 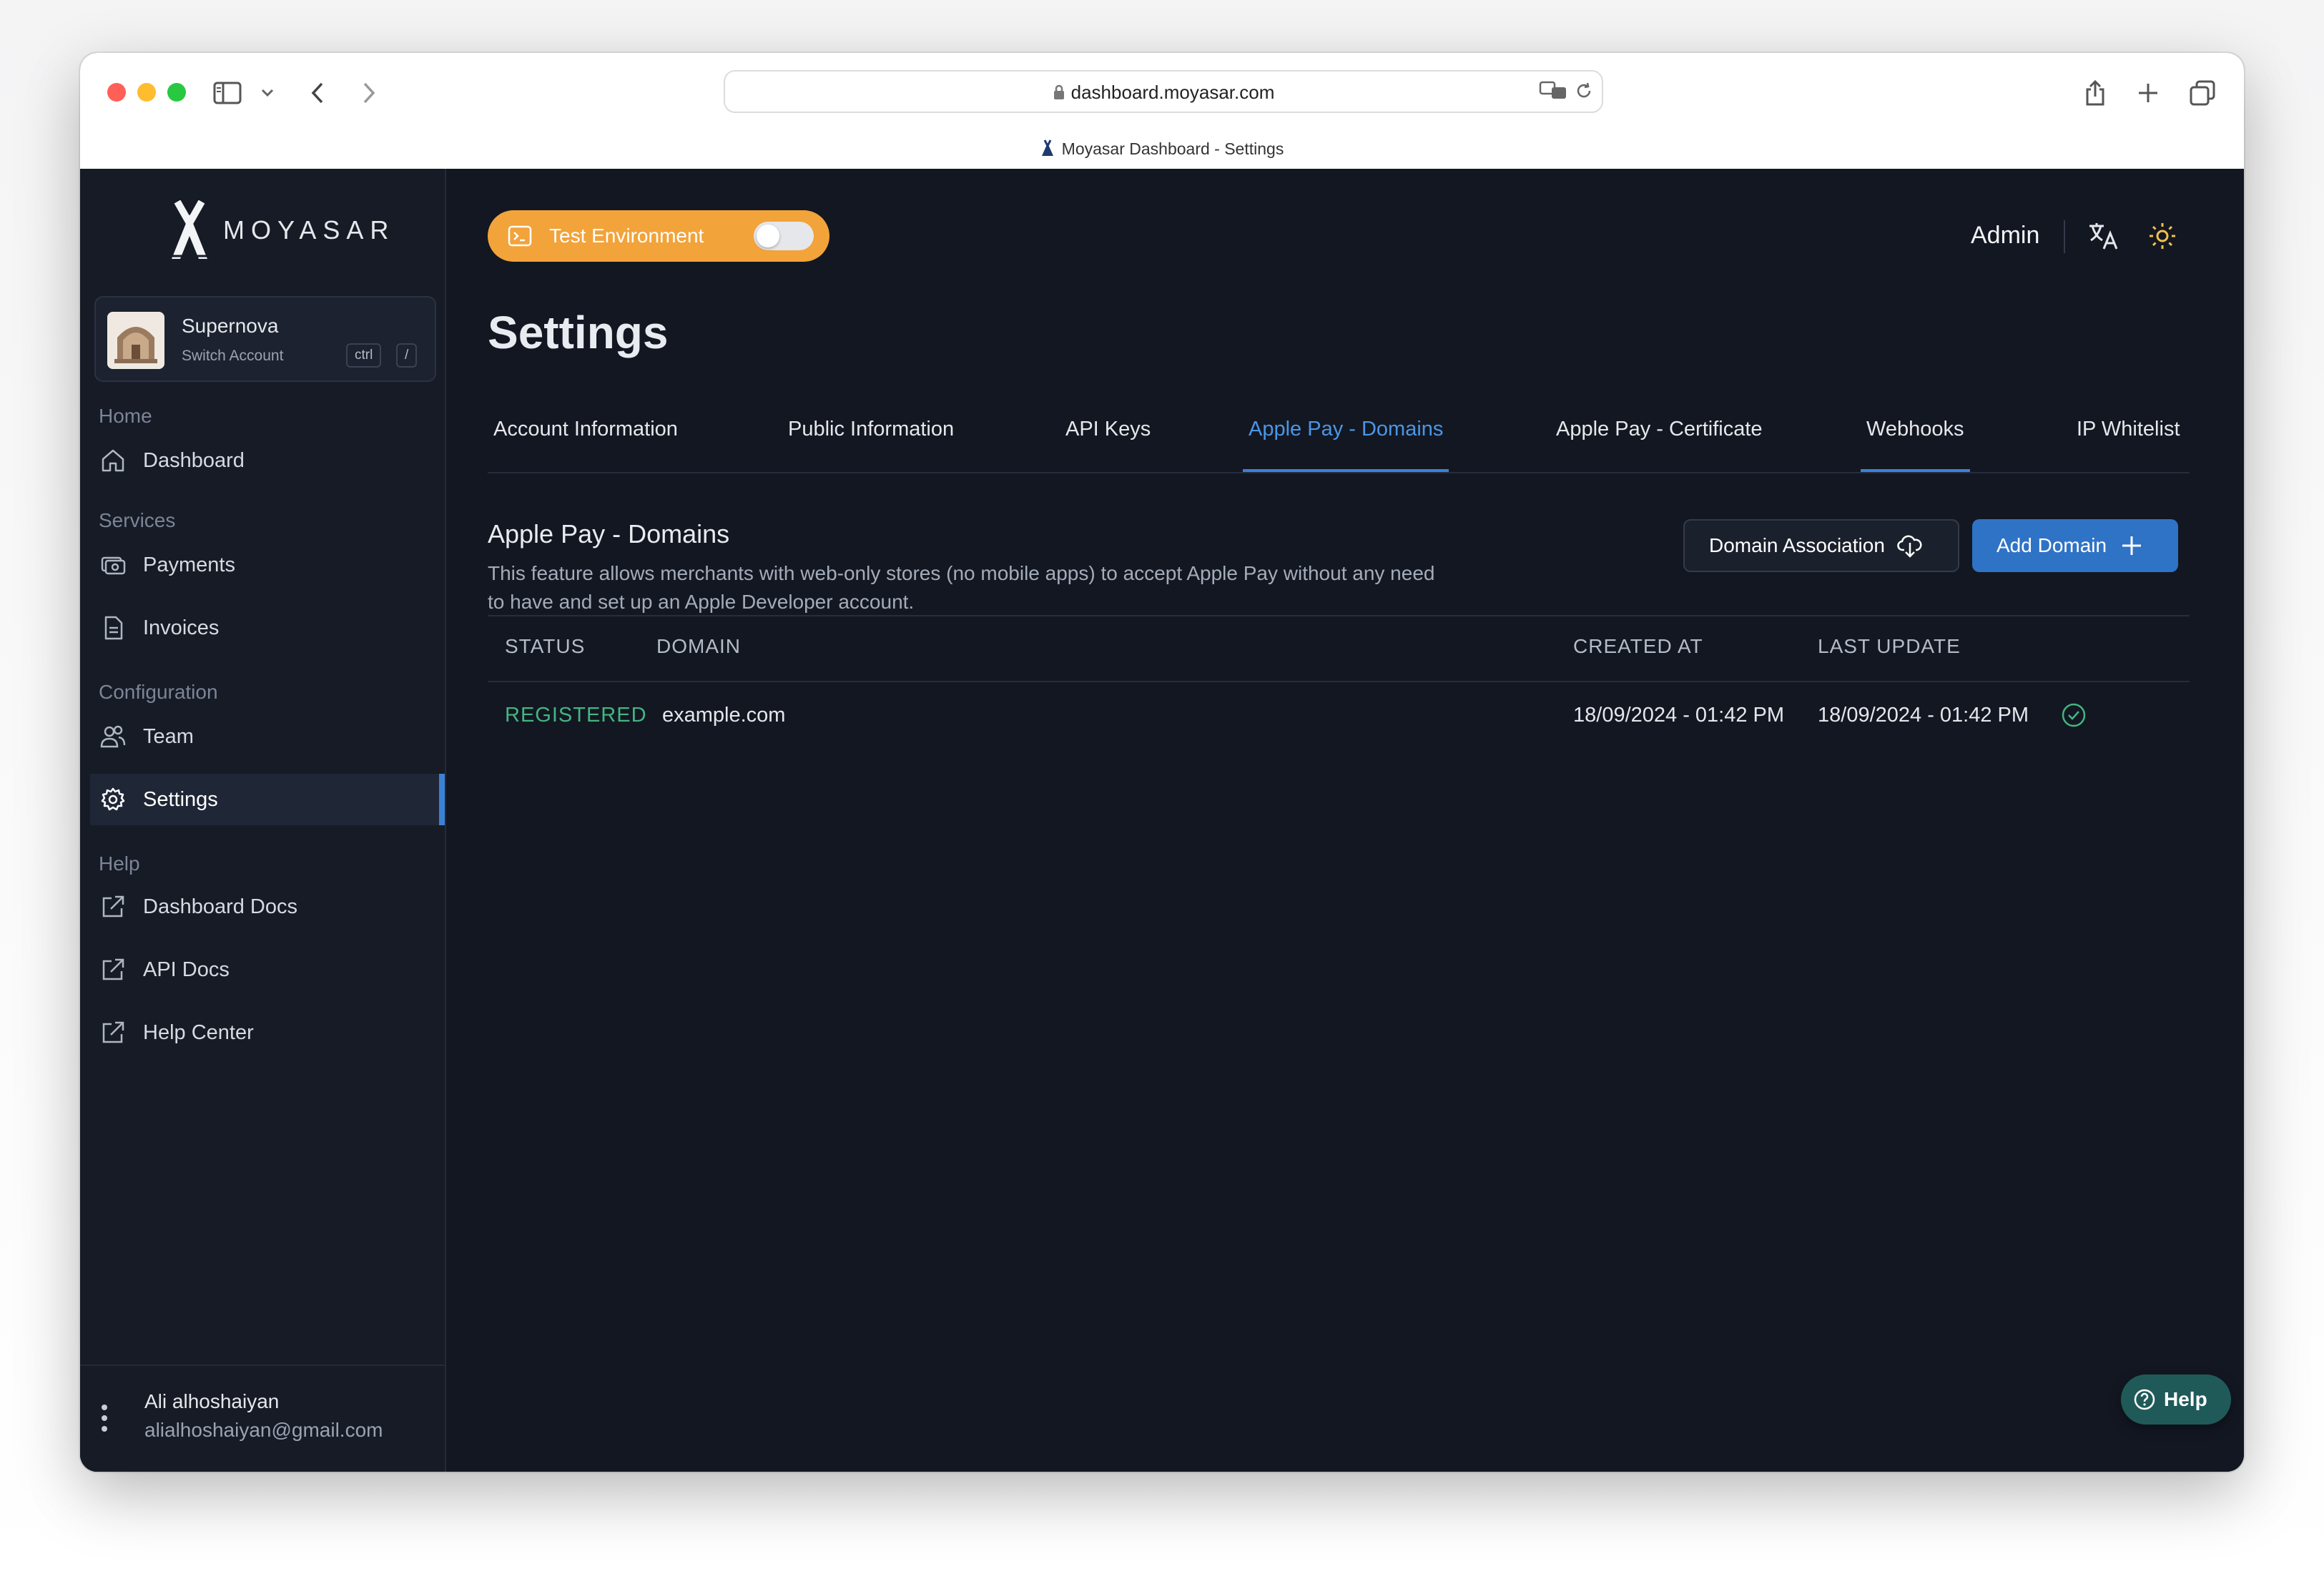 What do you see at coordinates (1821, 545) in the screenshot?
I see `domain-association-button: Domain Association` at bounding box center [1821, 545].